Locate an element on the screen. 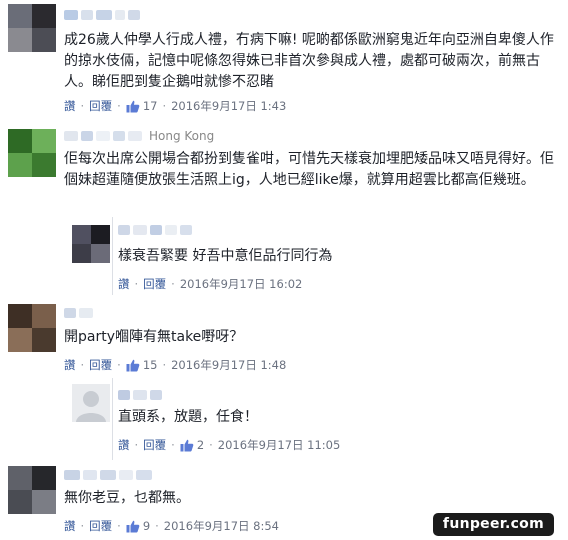 This screenshot has width=568, height=540. like-count: 17 is located at coordinates (150, 106).